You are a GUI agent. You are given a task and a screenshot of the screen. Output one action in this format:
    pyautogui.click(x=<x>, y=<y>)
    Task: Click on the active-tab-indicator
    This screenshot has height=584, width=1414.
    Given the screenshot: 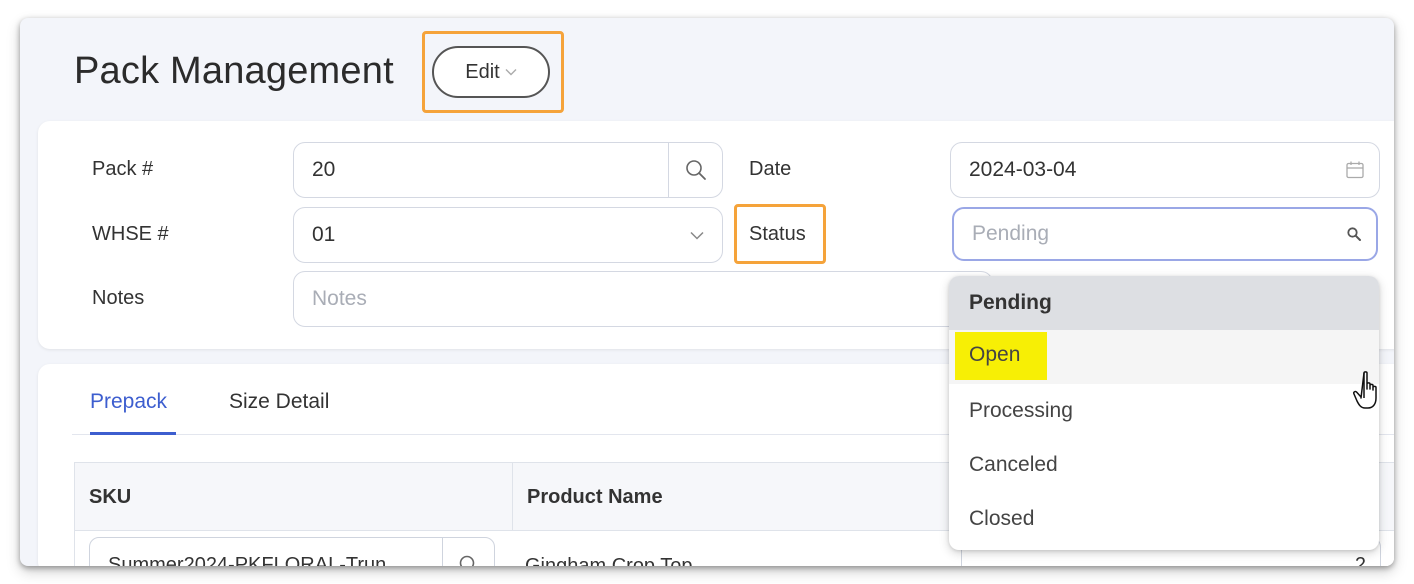 What is the action you would take?
    pyautogui.click(x=133, y=433)
    